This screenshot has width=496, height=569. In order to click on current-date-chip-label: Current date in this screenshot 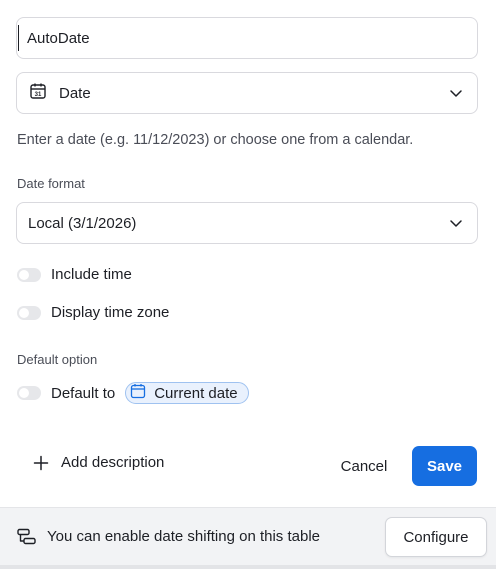, I will do `click(196, 393)`.